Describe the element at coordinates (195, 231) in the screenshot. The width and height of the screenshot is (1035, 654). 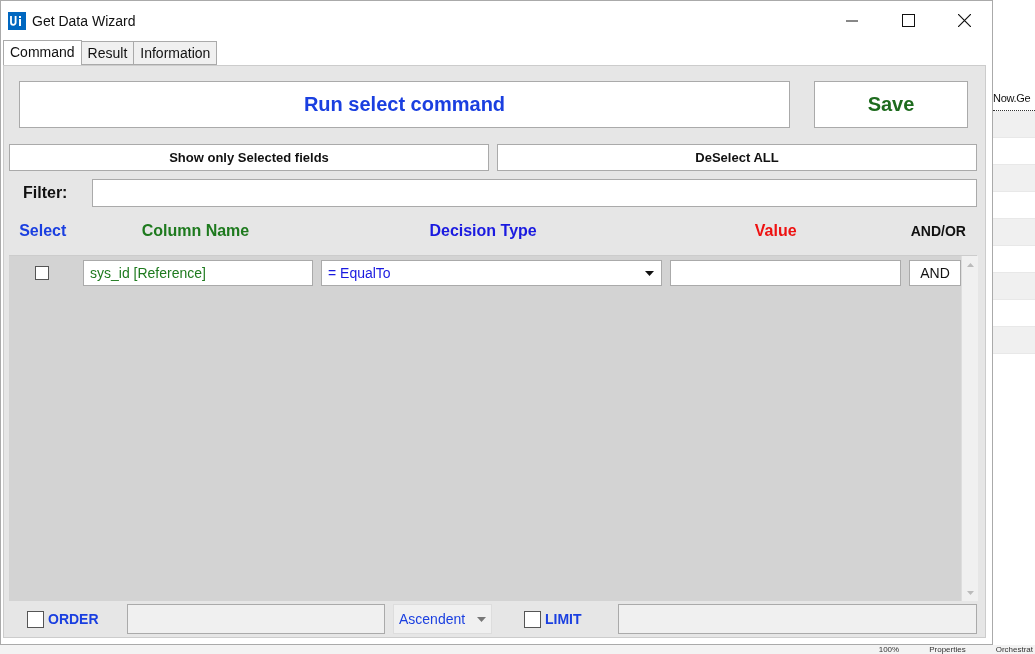
I see `column-header: Column Name` at that location.